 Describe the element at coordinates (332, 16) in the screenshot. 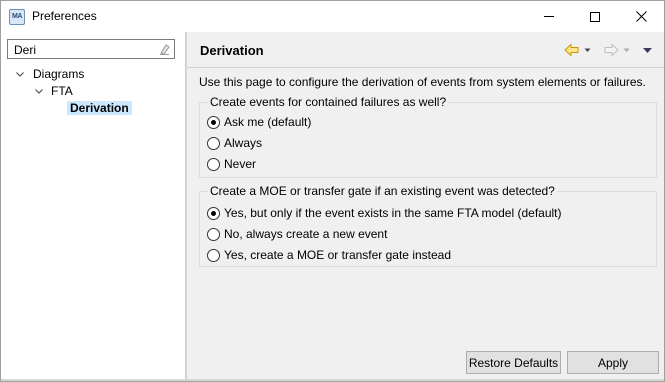

I see `title-bar: MA Preferences` at that location.